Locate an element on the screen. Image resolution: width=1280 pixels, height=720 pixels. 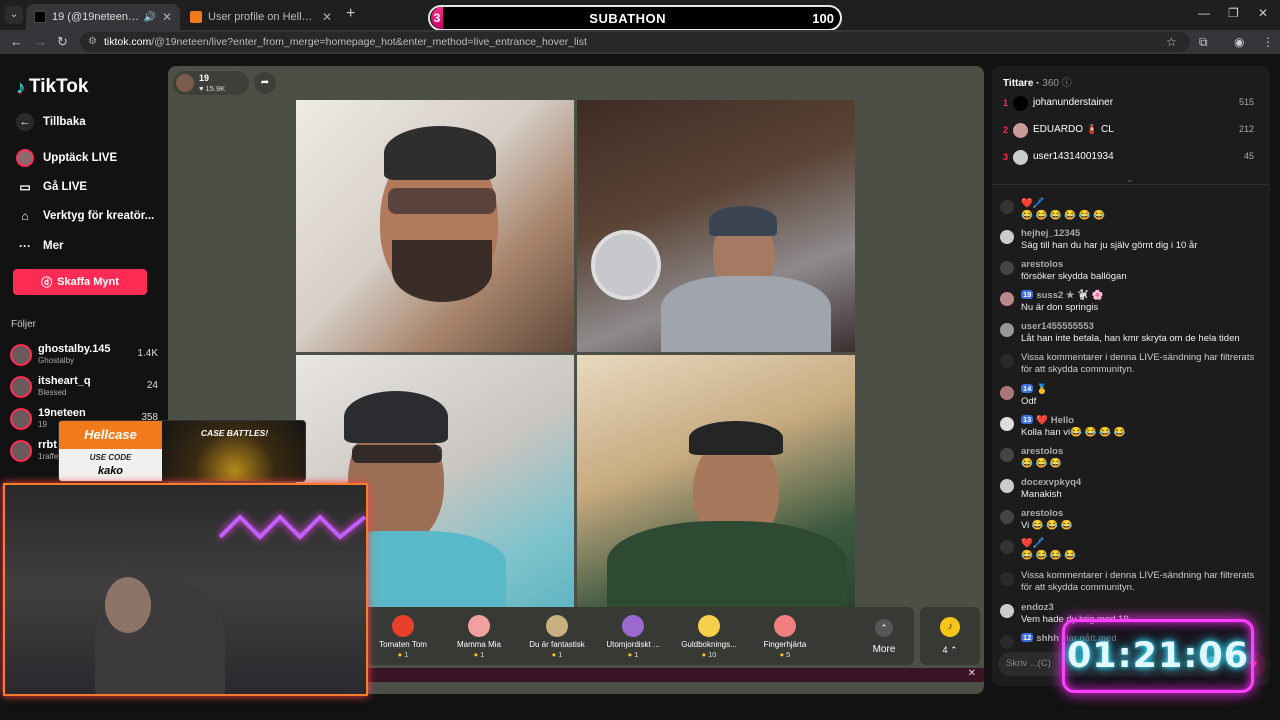
get-coins-button: ⓓ Skaffa Mynt is located at coordinates (80, 282).